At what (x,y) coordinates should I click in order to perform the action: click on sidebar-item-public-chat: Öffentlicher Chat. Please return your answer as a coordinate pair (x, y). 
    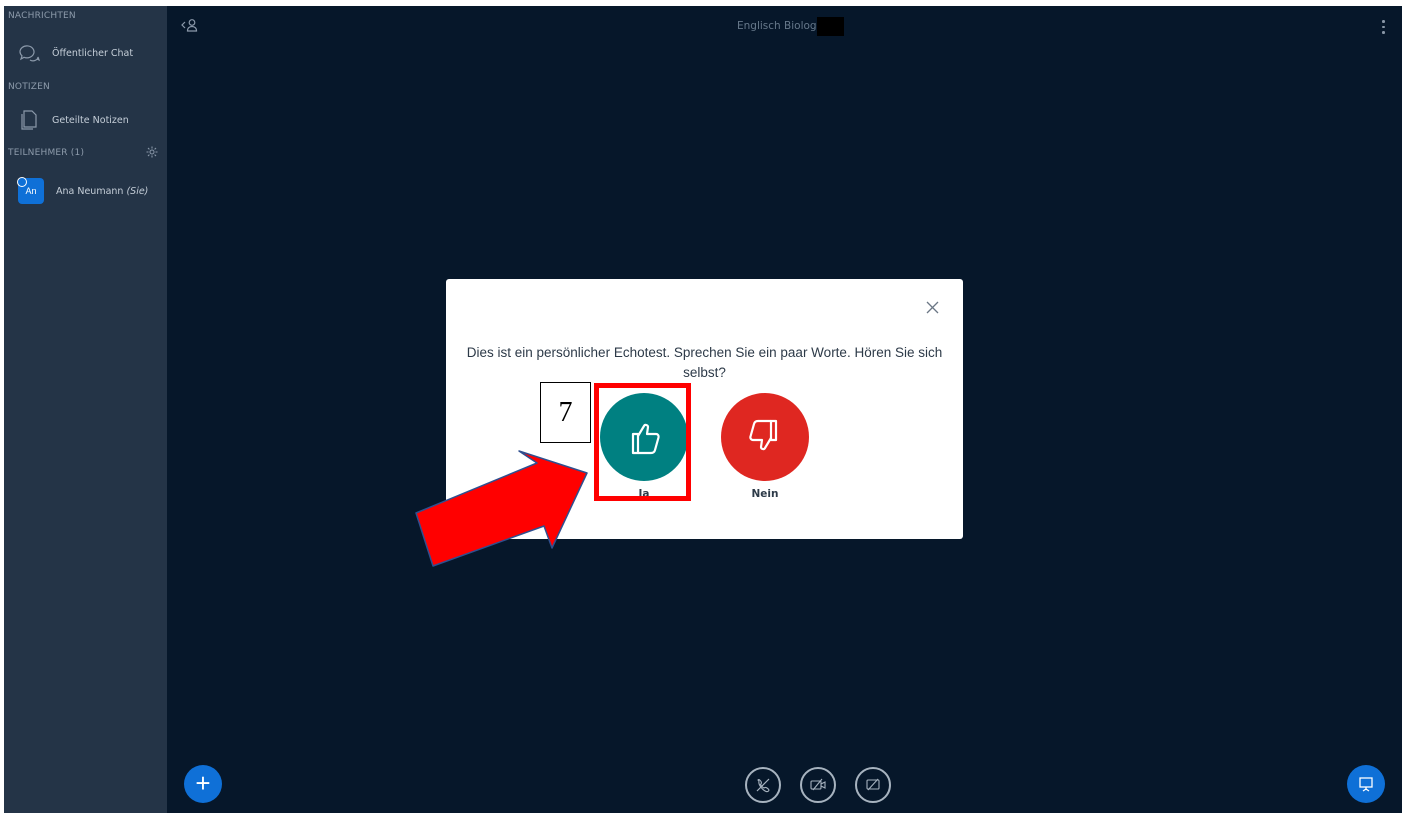
    Looking at the image, I should click on (85, 53).